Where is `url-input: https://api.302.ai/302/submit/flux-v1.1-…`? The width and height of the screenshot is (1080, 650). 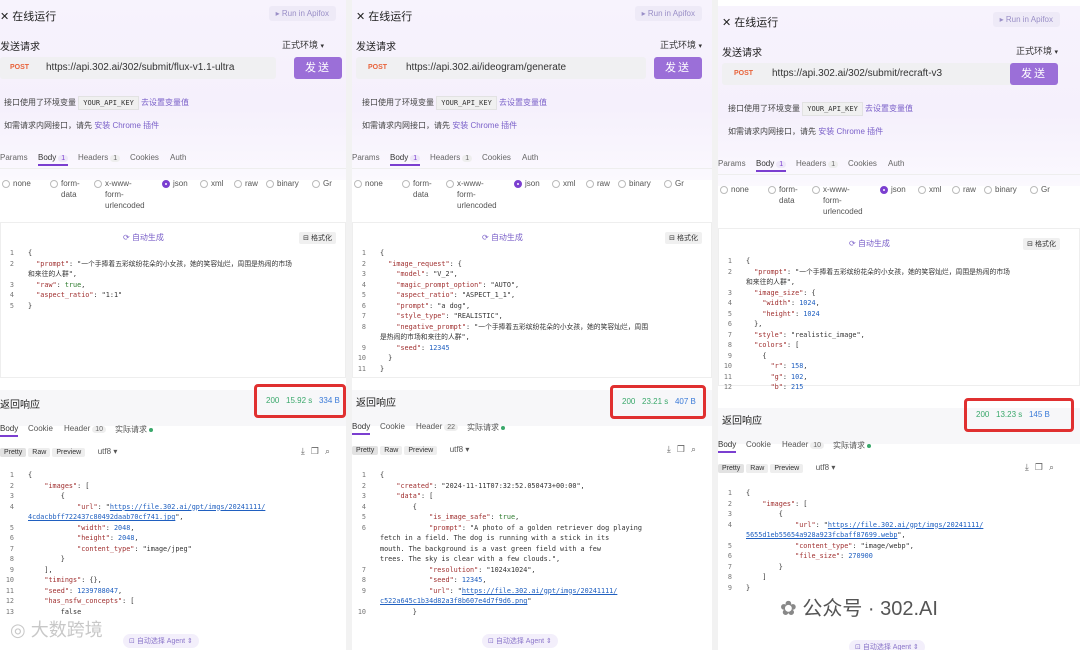 url-input: https://api.302.ai/302/submit/flux-v1.1-… is located at coordinates (140, 67).